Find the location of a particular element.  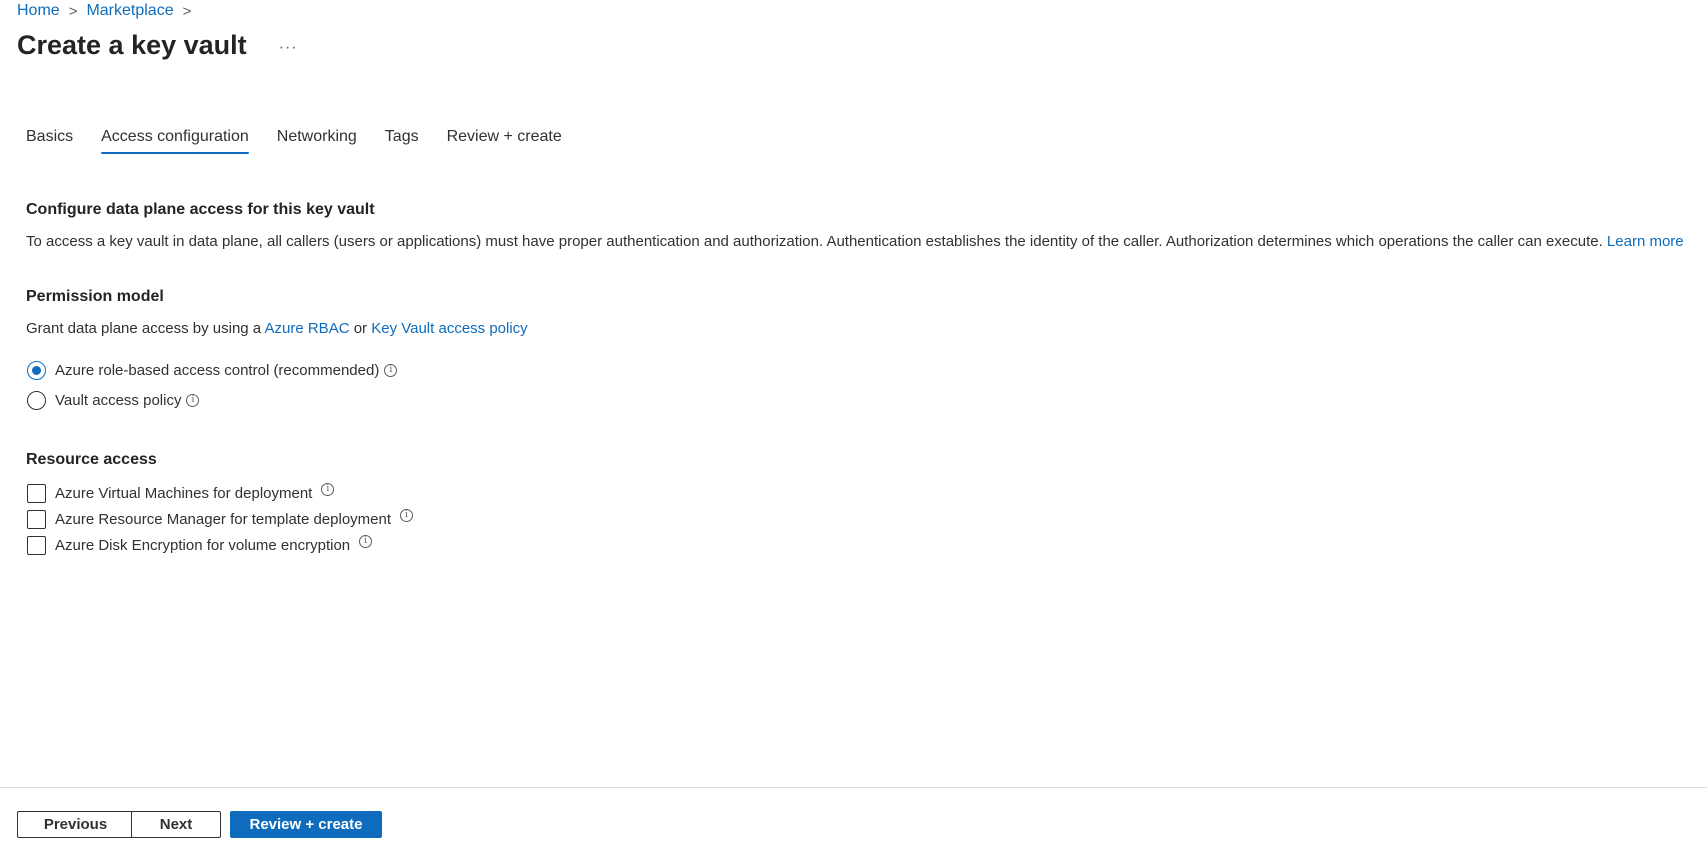

tab-review-create: Review + create is located at coordinates (504, 141).